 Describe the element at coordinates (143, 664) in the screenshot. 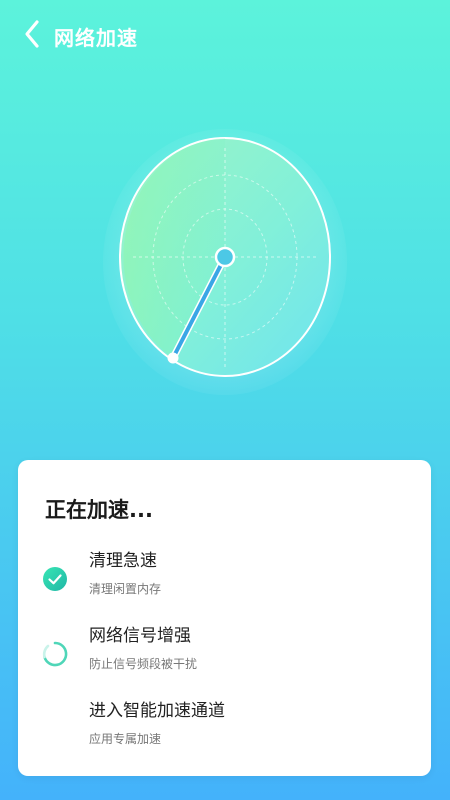

I see `step-subtitle: 防止信号频段被干扰` at that location.